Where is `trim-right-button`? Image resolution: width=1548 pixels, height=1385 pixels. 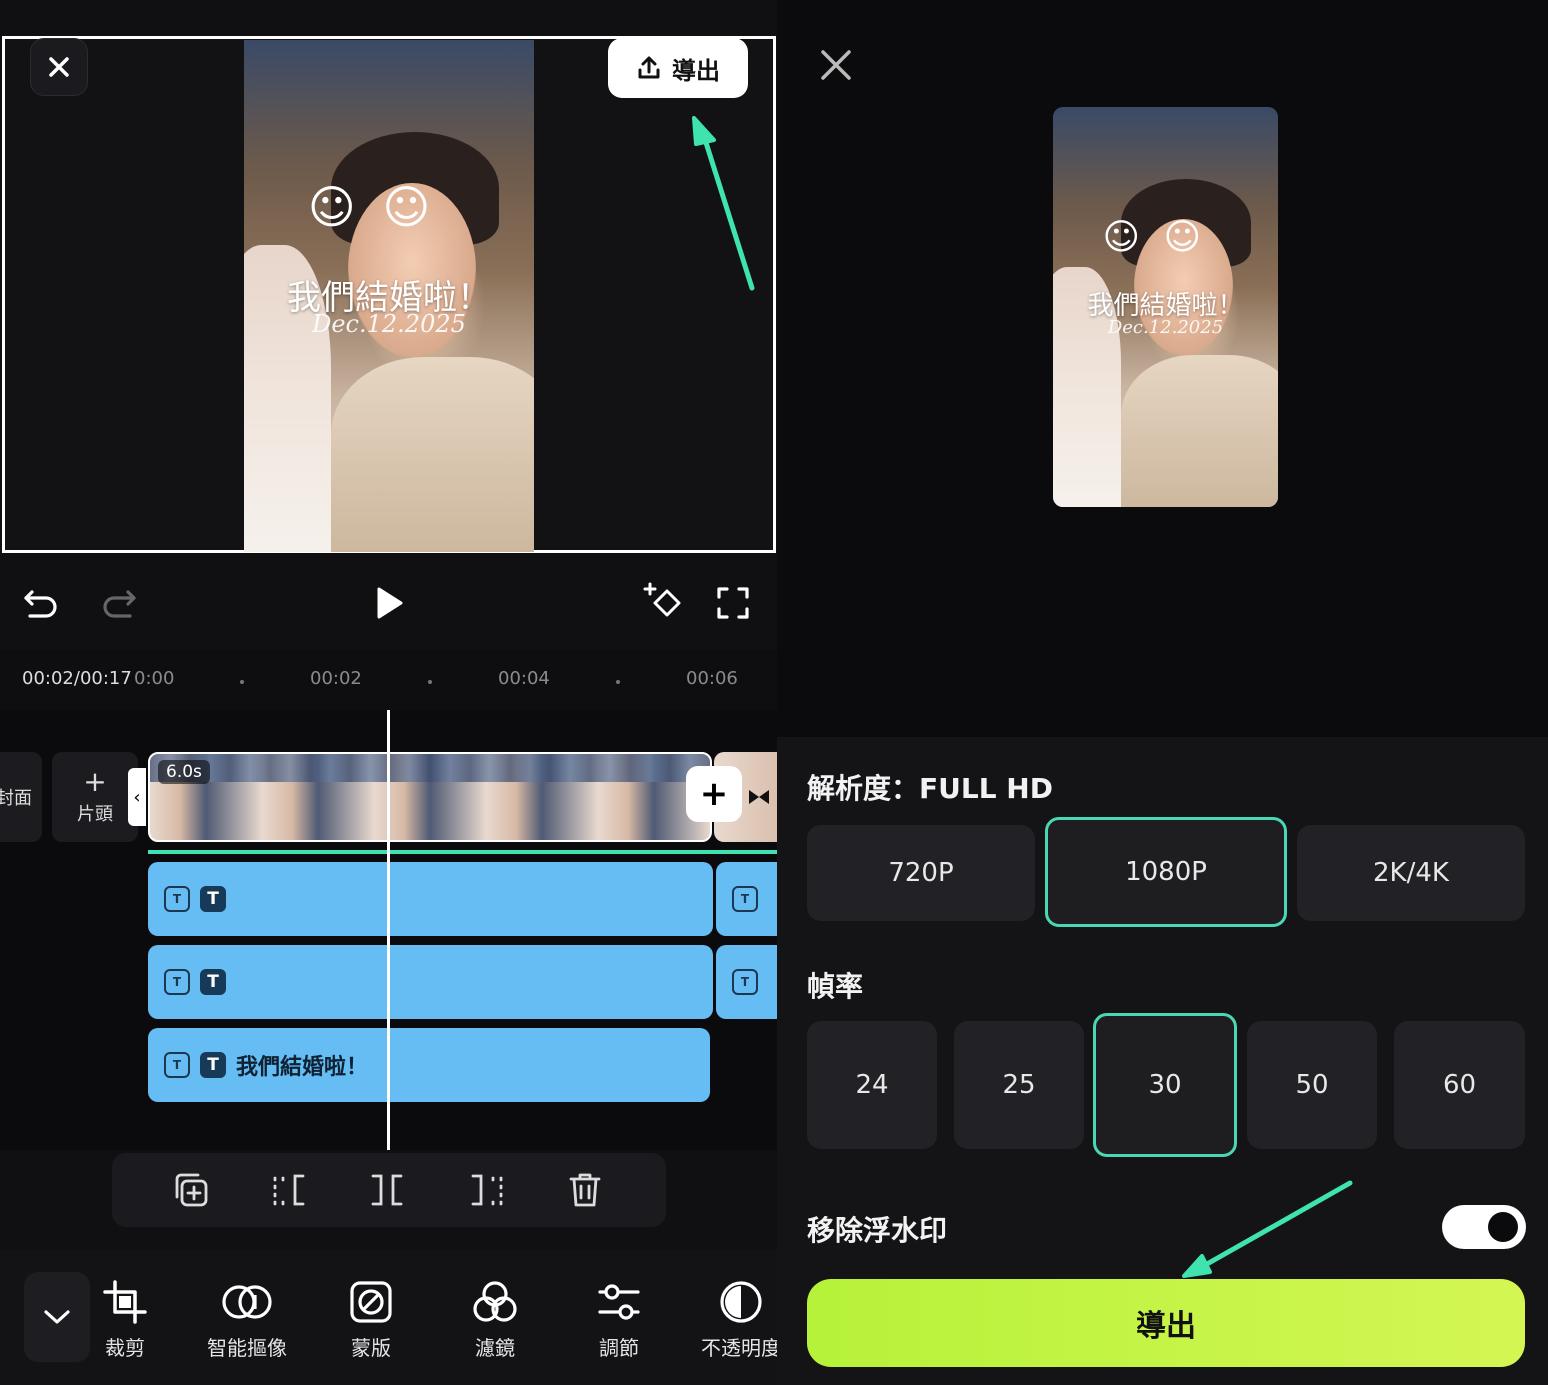
trim-right-button is located at coordinates (487, 1190).